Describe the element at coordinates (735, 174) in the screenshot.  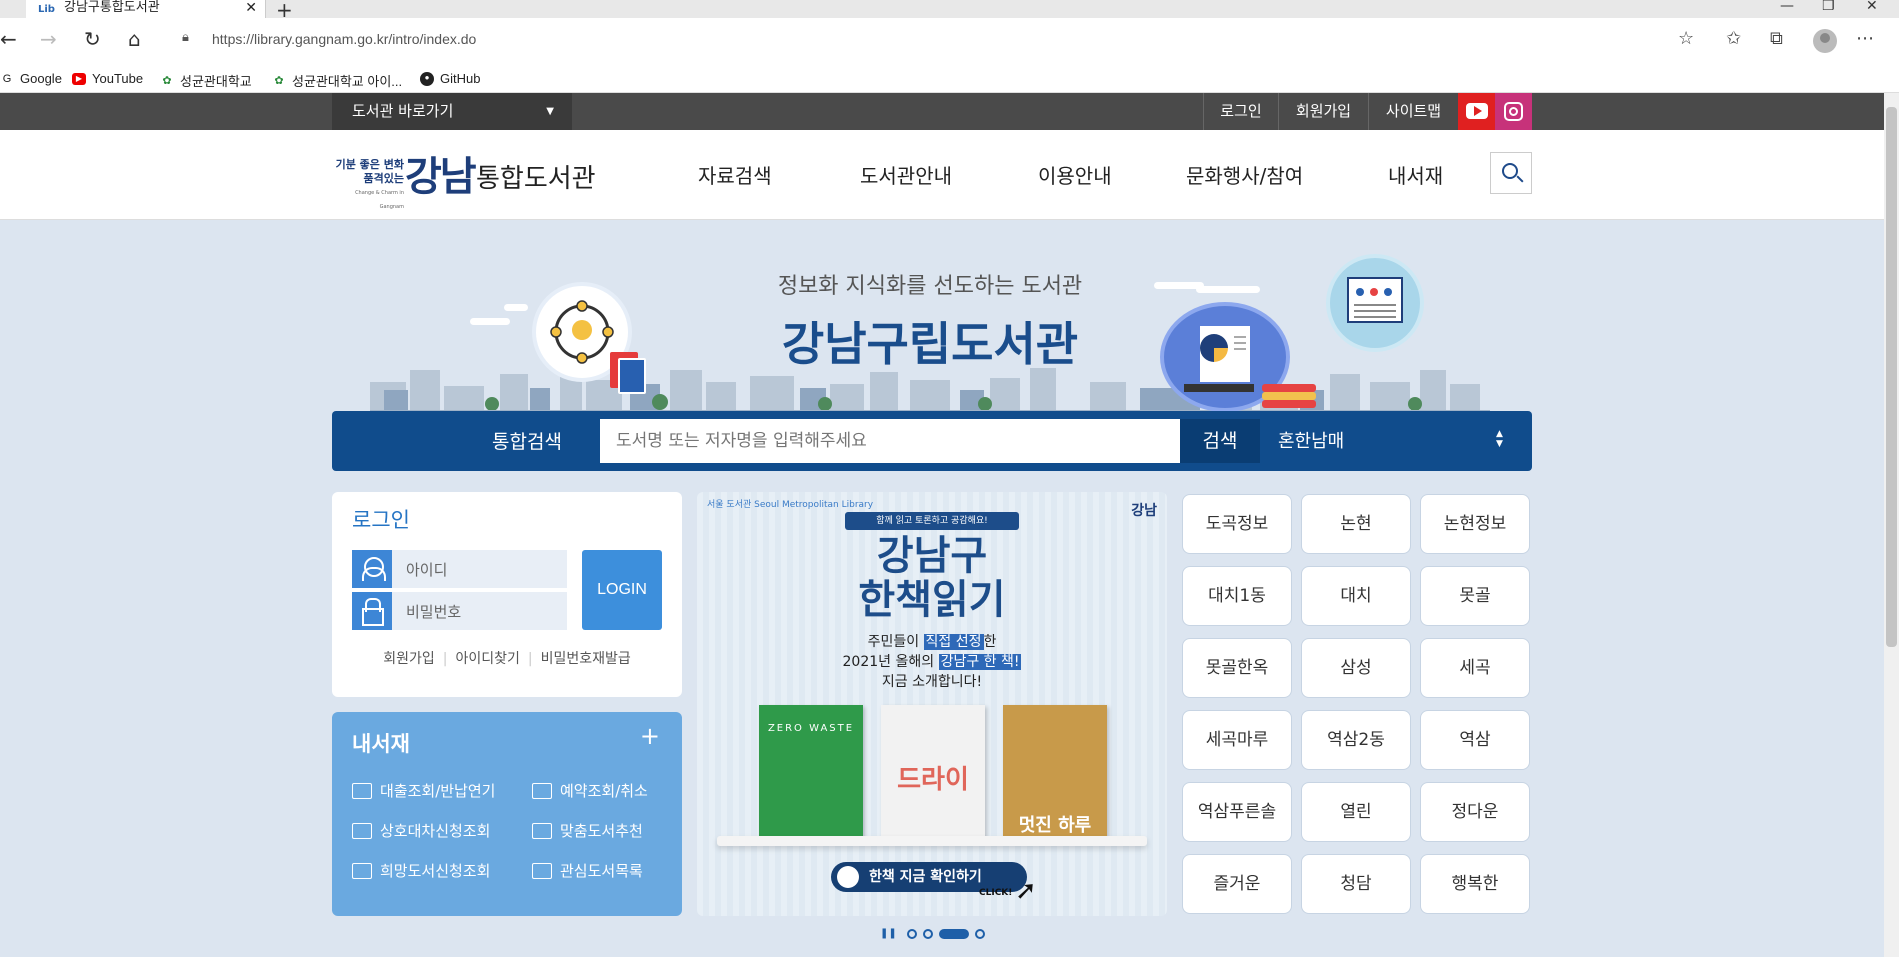
I see `nav-search: 자료검색` at that location.